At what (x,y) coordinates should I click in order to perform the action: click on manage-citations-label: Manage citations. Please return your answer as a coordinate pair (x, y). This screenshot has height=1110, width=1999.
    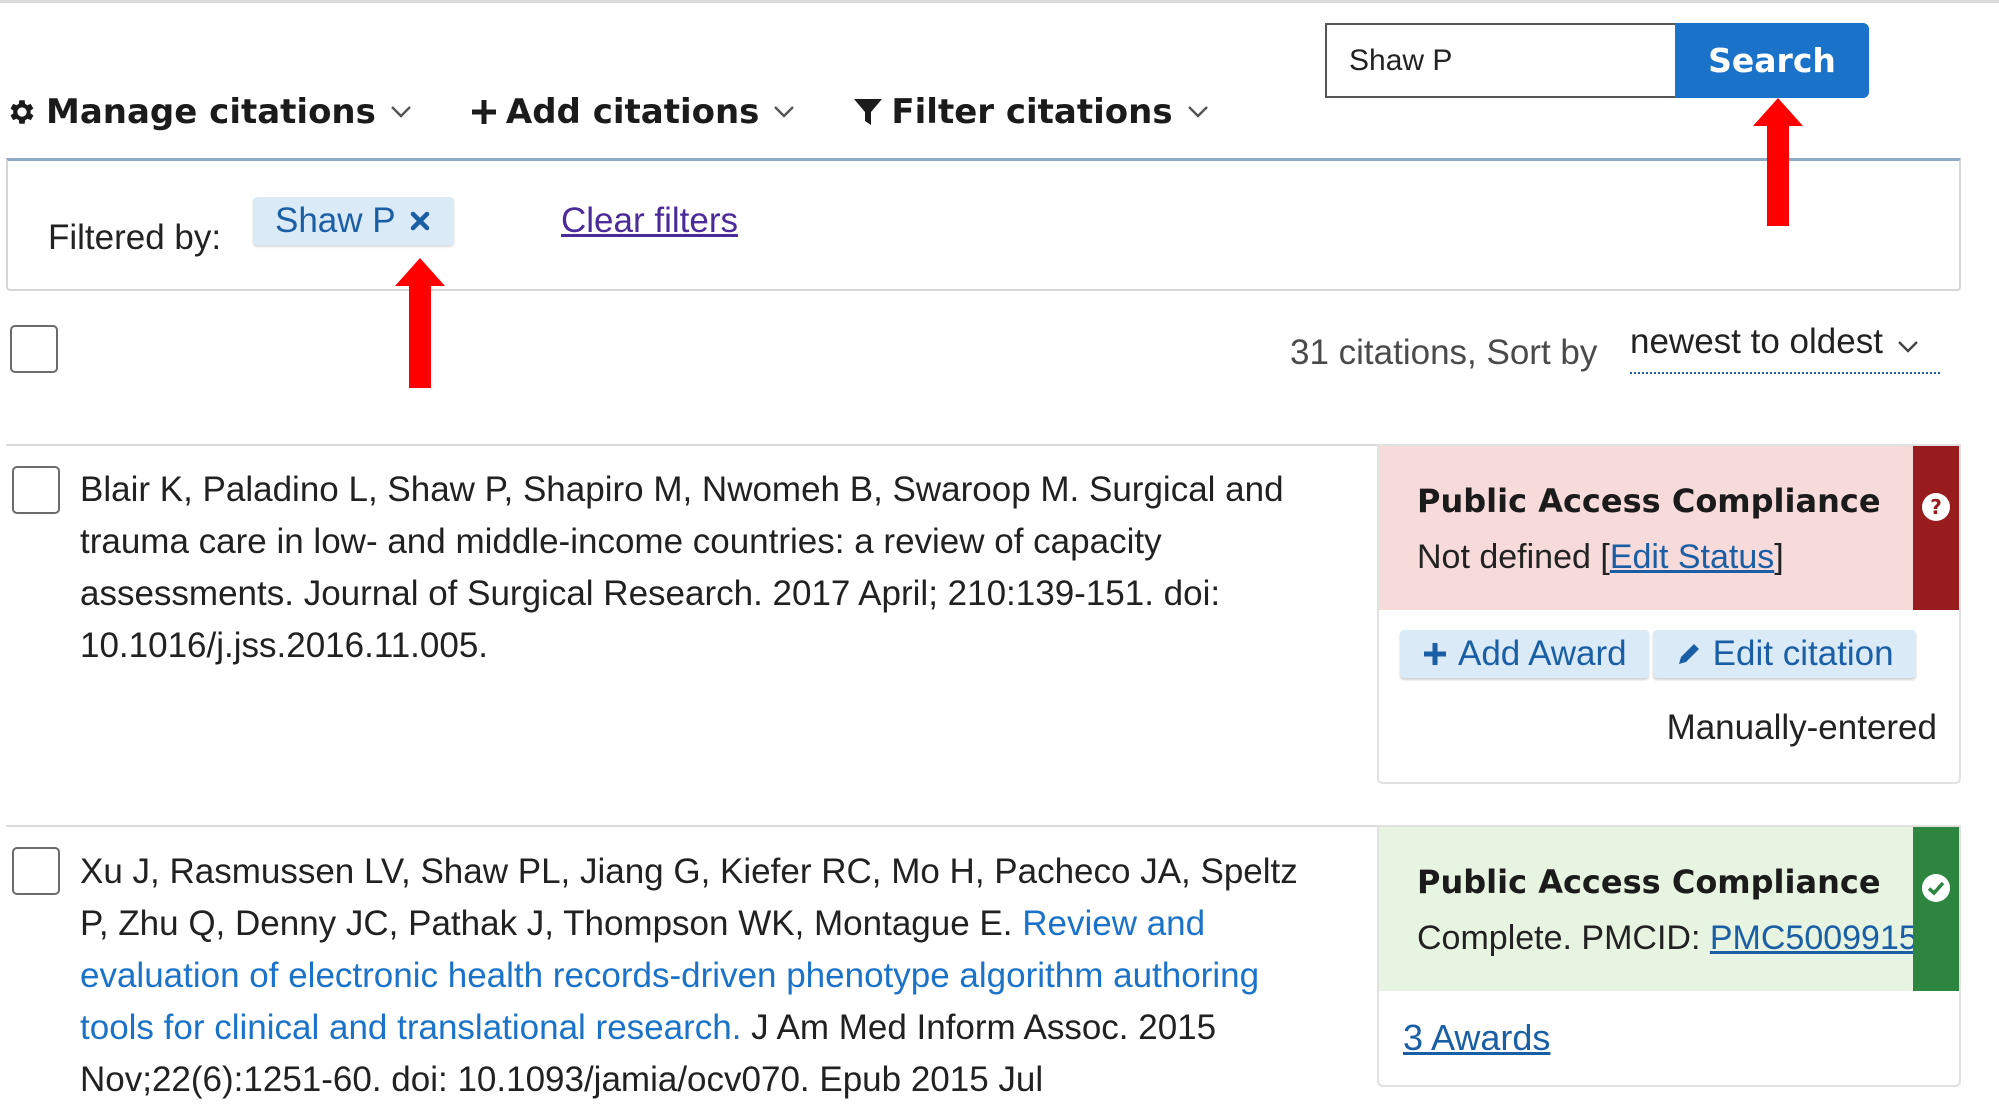
    Looking at the image, I should click on (211, 112).